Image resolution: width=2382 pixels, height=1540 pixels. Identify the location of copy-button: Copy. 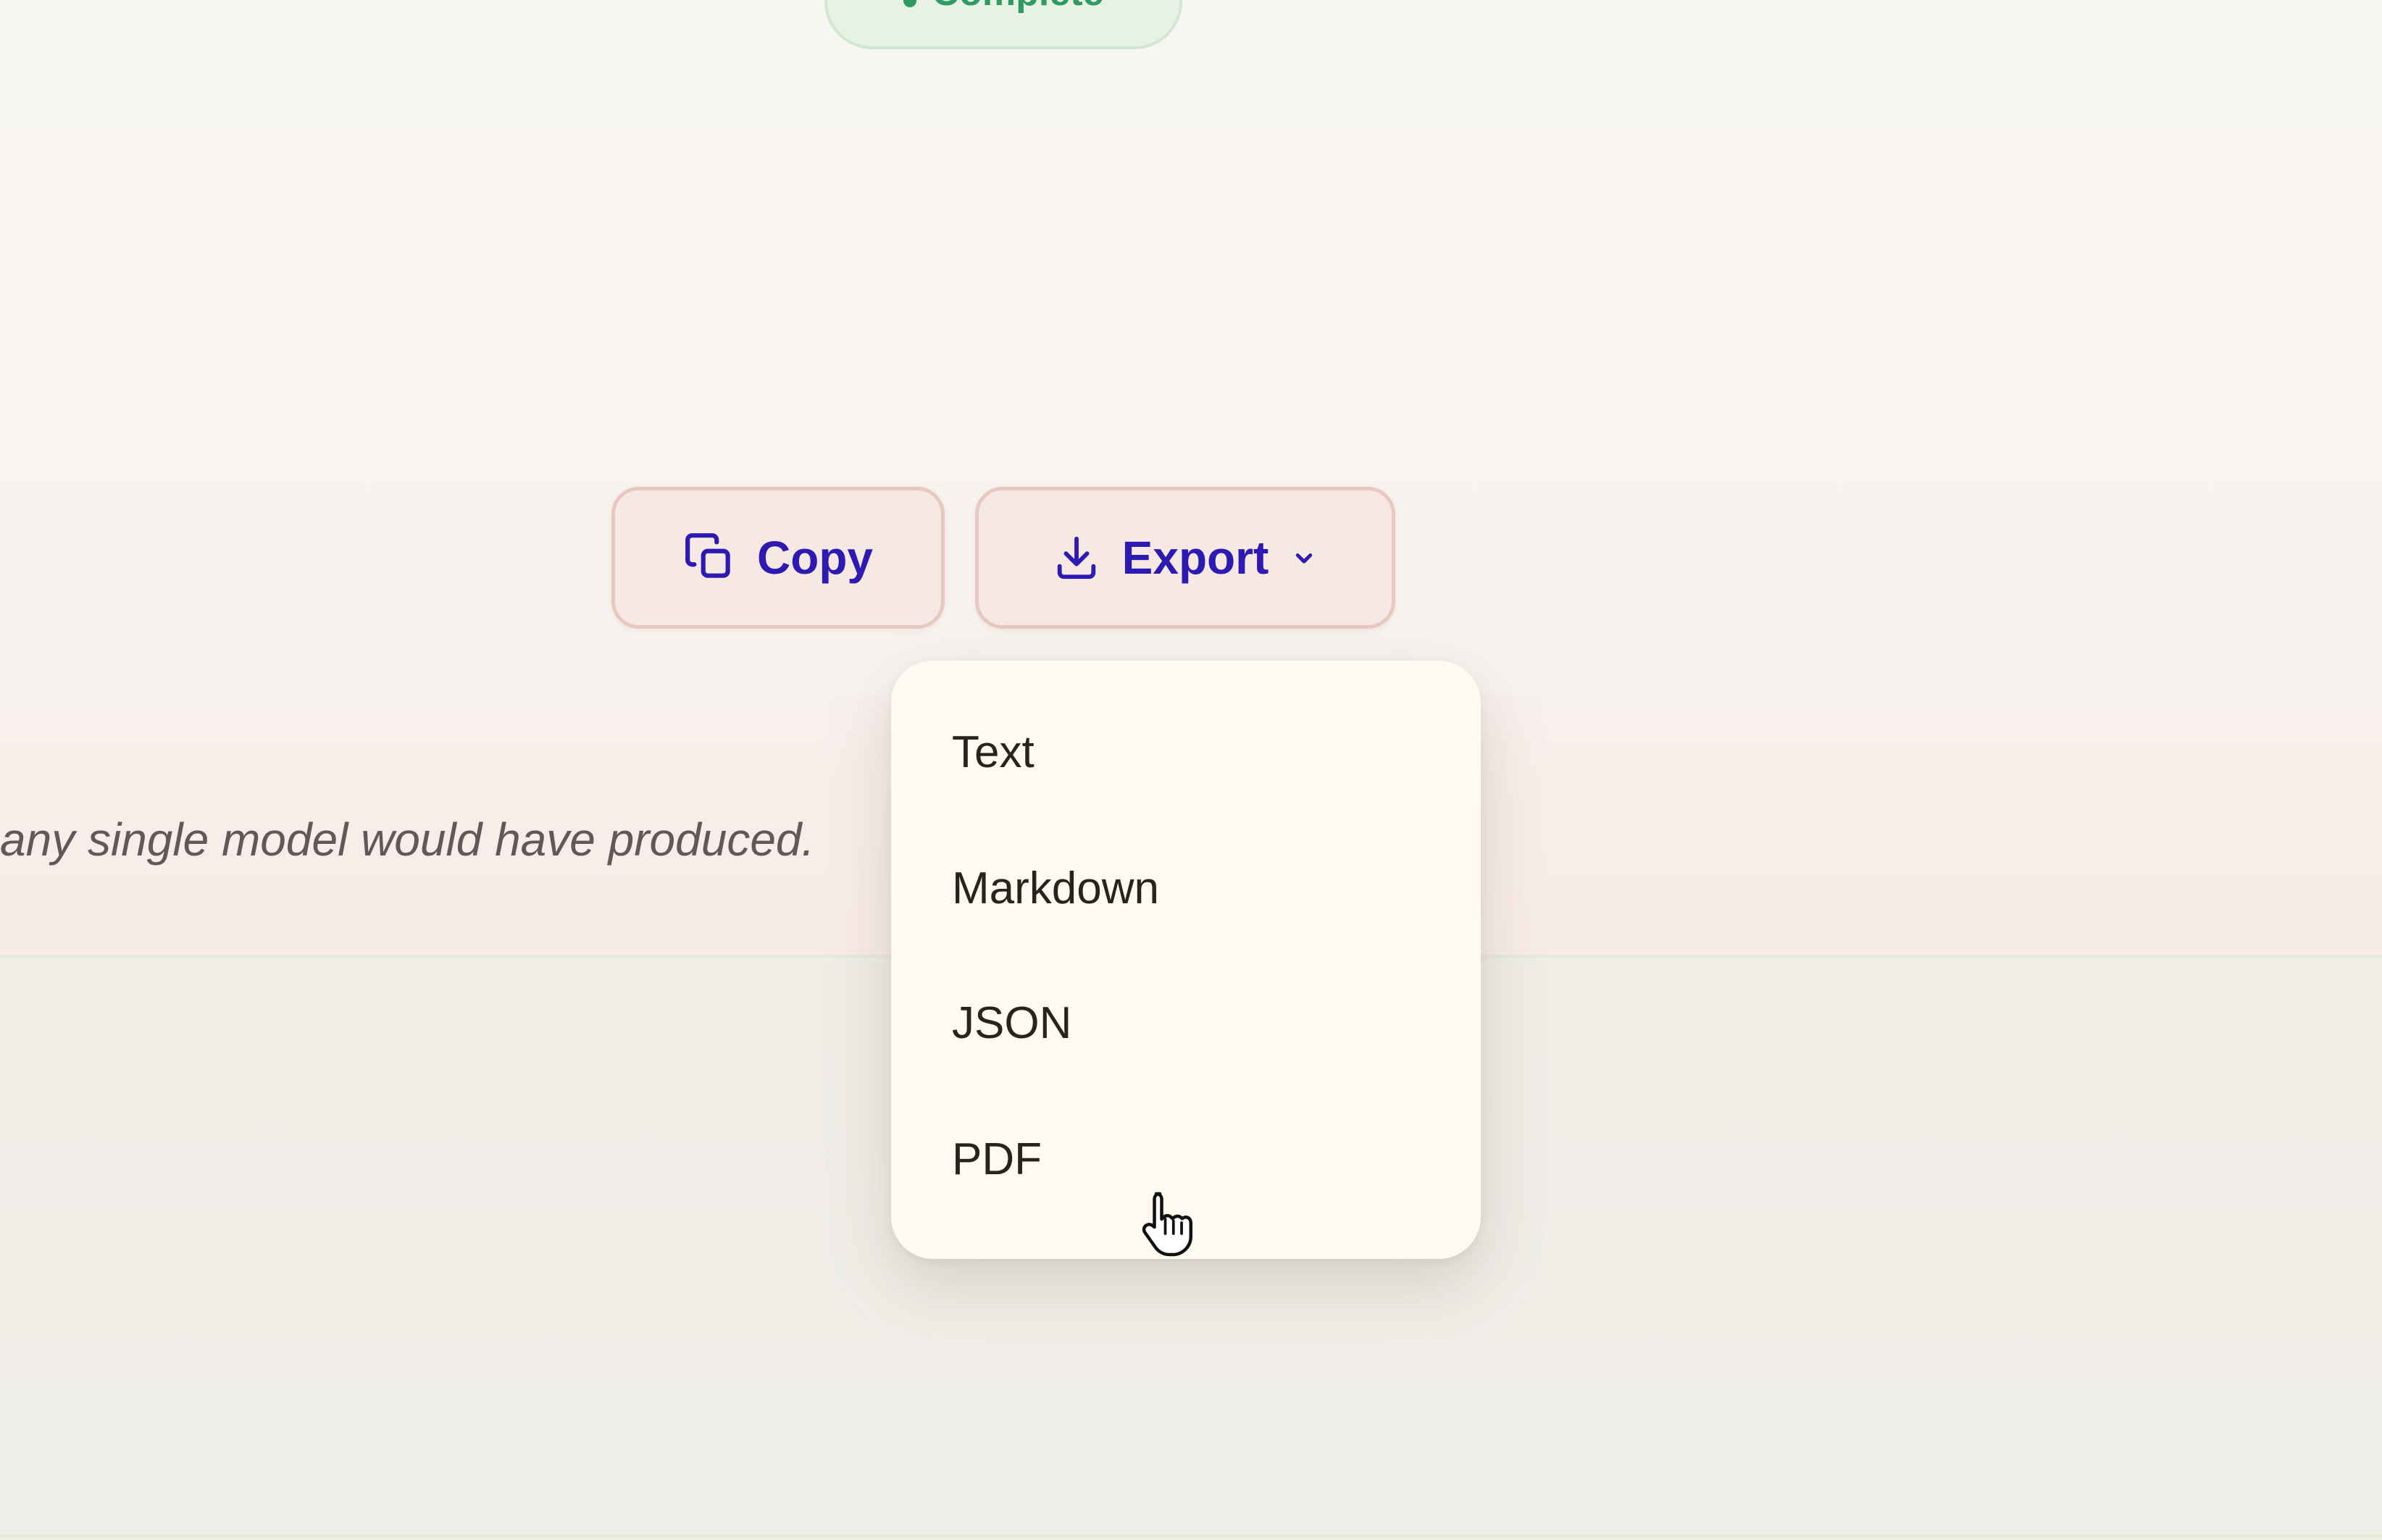
(778, 558).